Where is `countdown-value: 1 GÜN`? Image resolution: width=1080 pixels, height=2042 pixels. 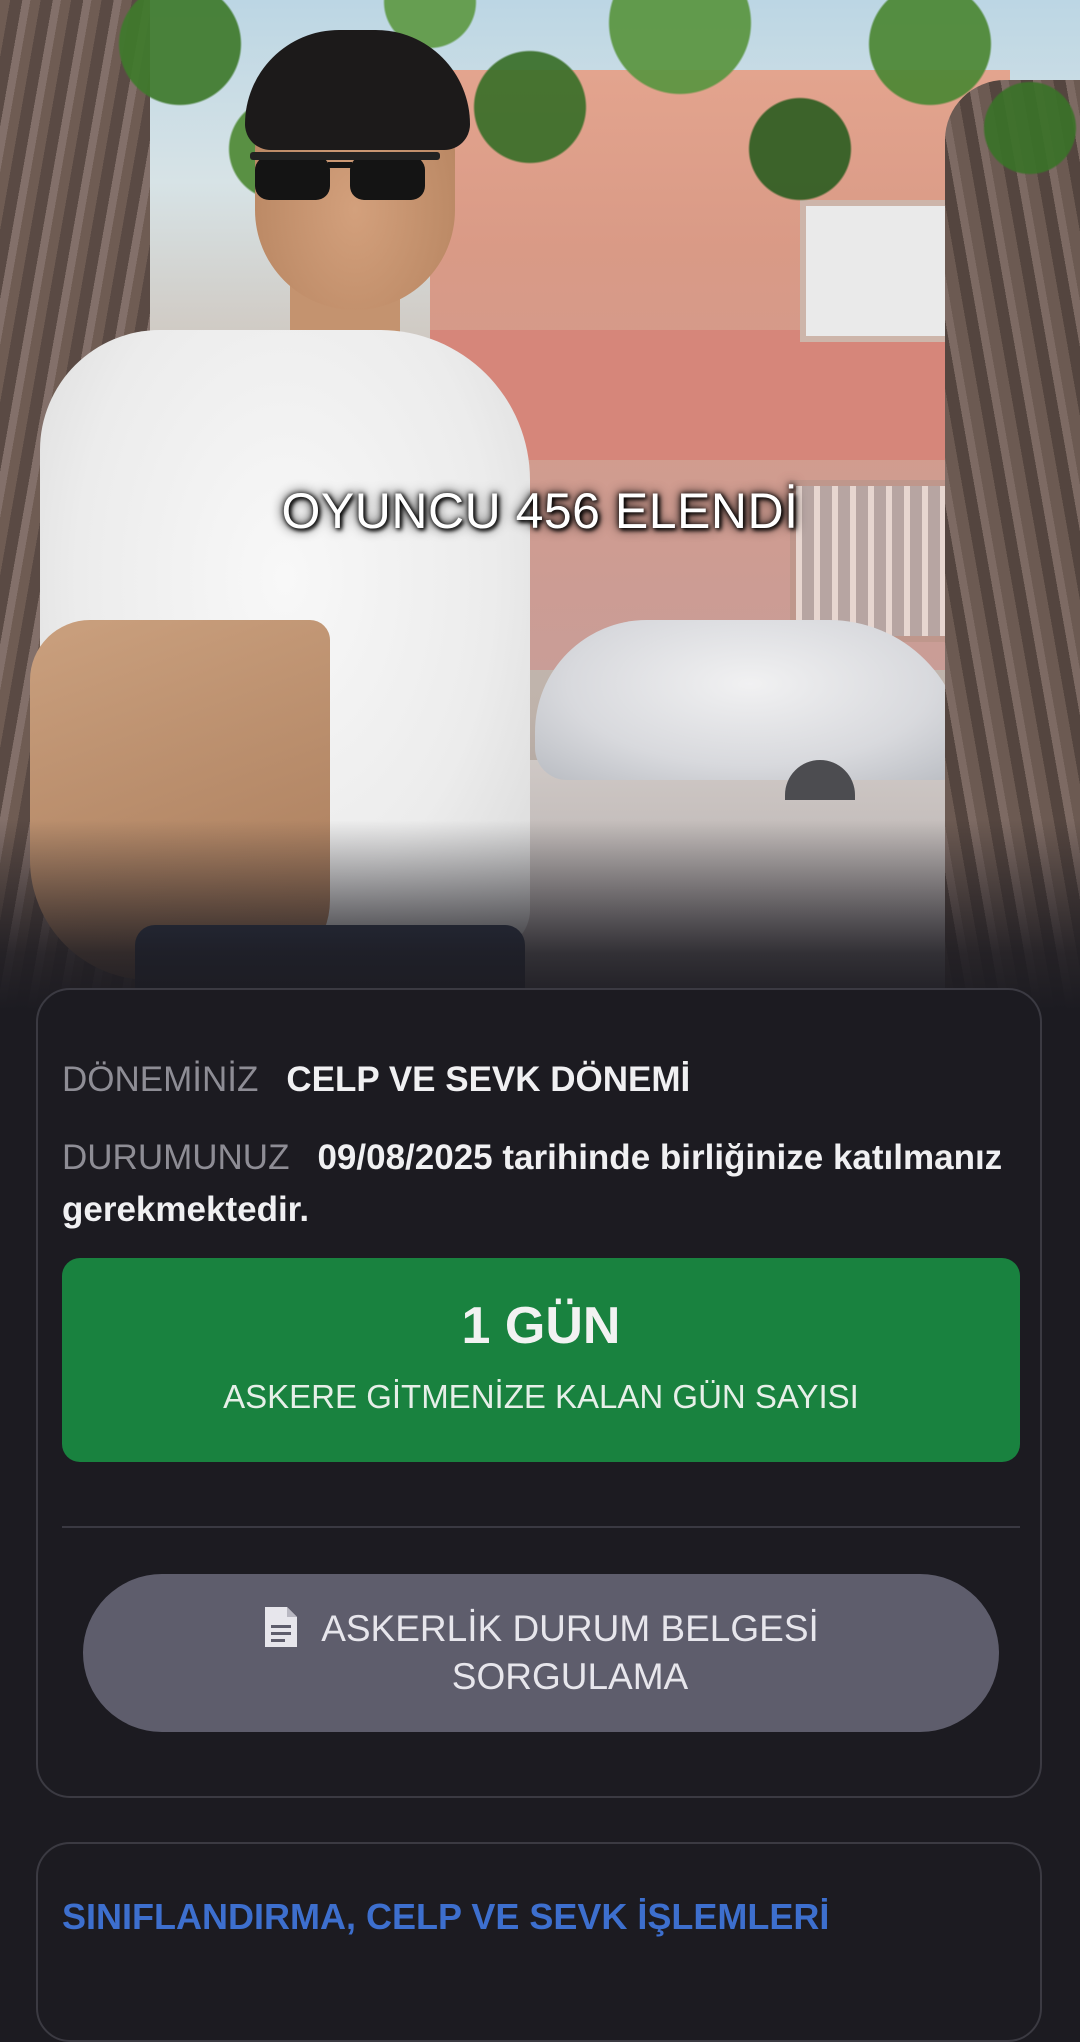
countdown-value: 1 GÜN is located at coordinates (541, 1326).